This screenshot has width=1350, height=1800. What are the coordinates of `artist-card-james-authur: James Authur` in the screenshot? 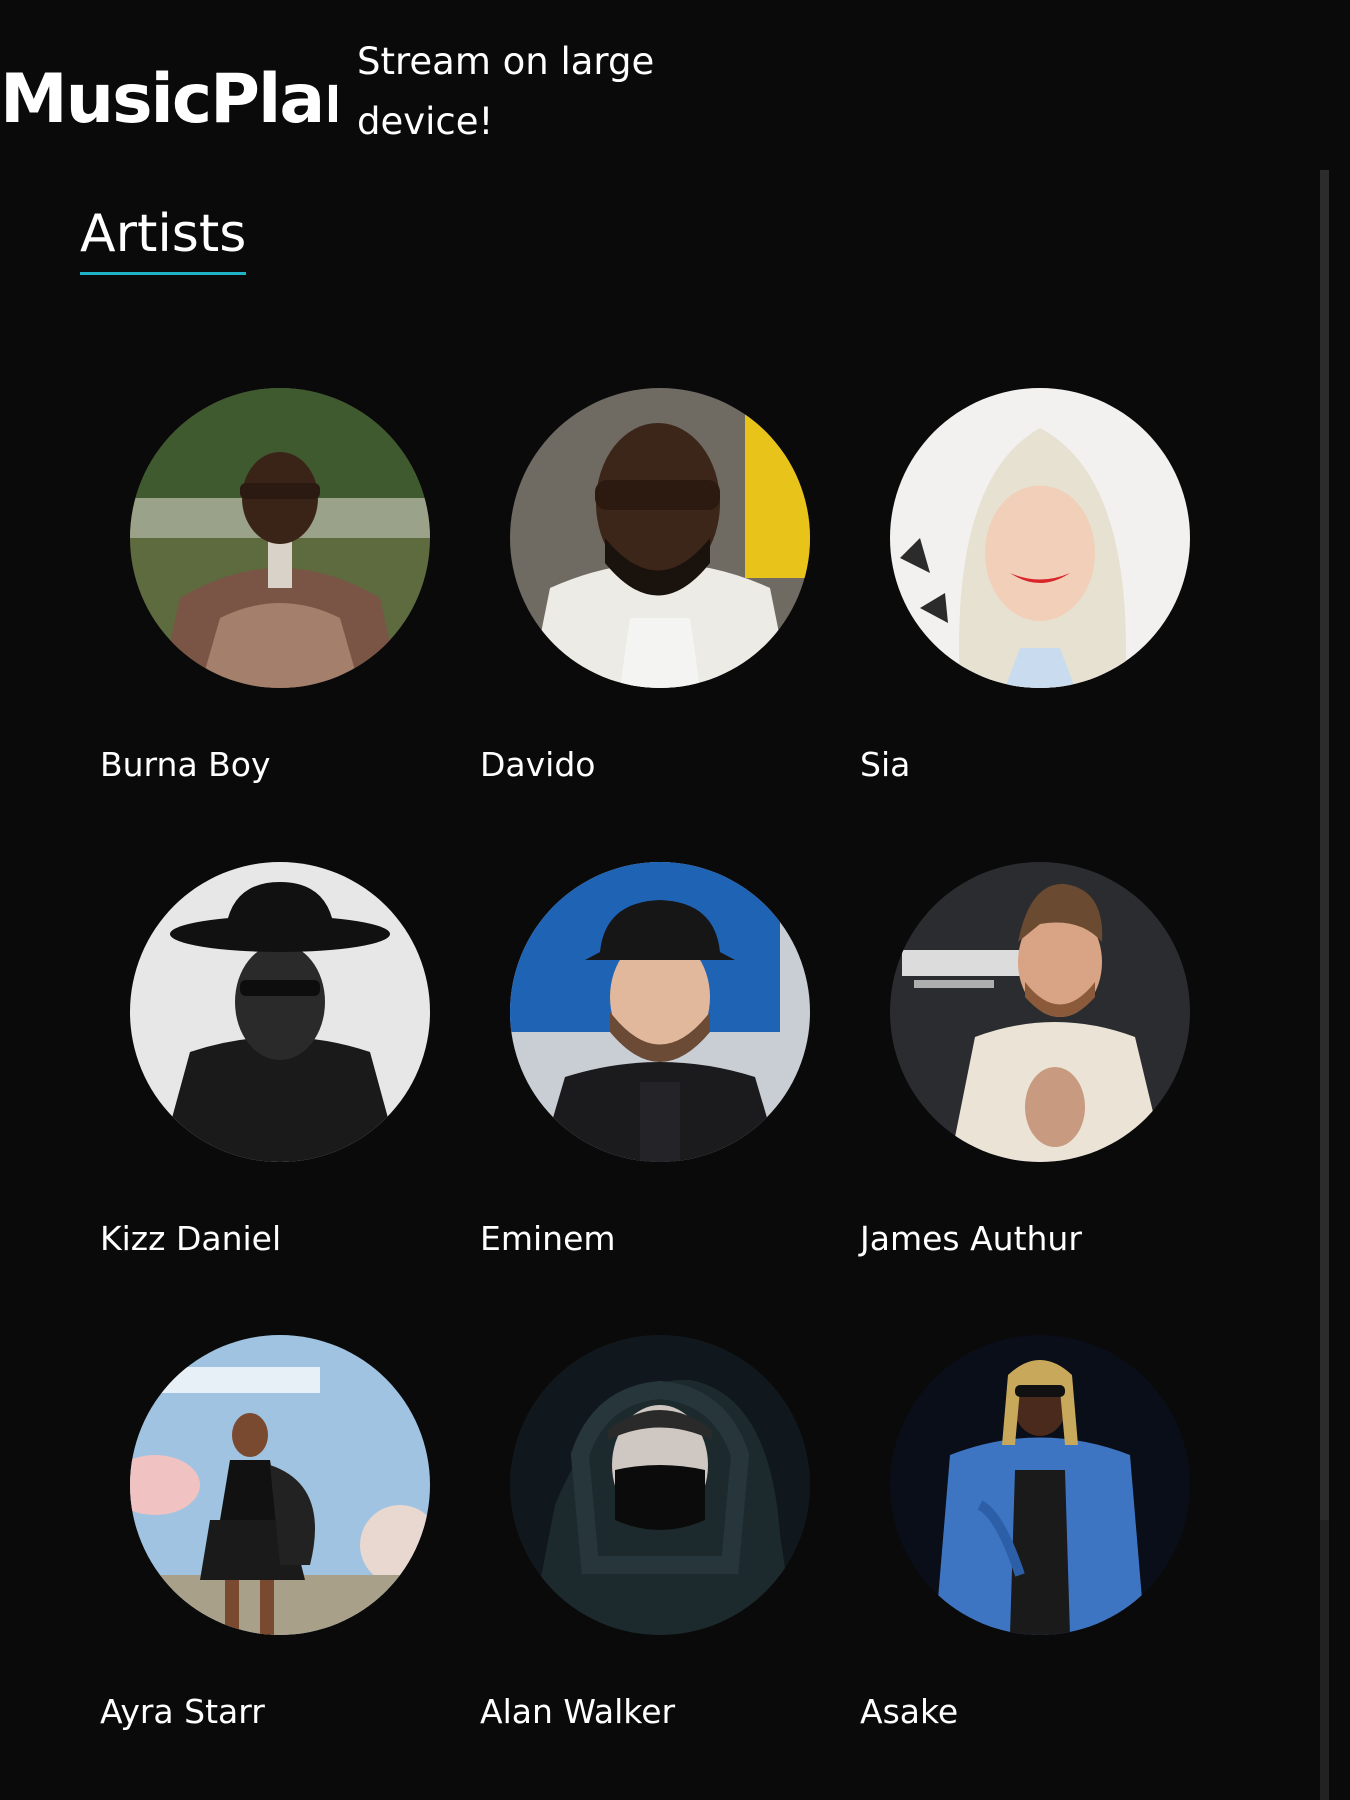 It's located at (1020, 1077).